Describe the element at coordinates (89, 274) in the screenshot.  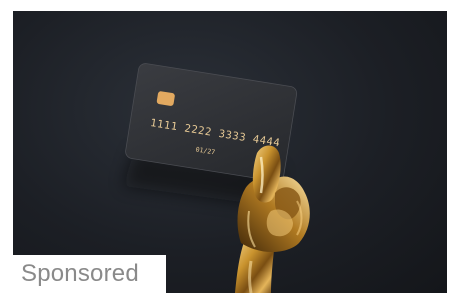
I see `sponsored-label: Sponsored` at that location.